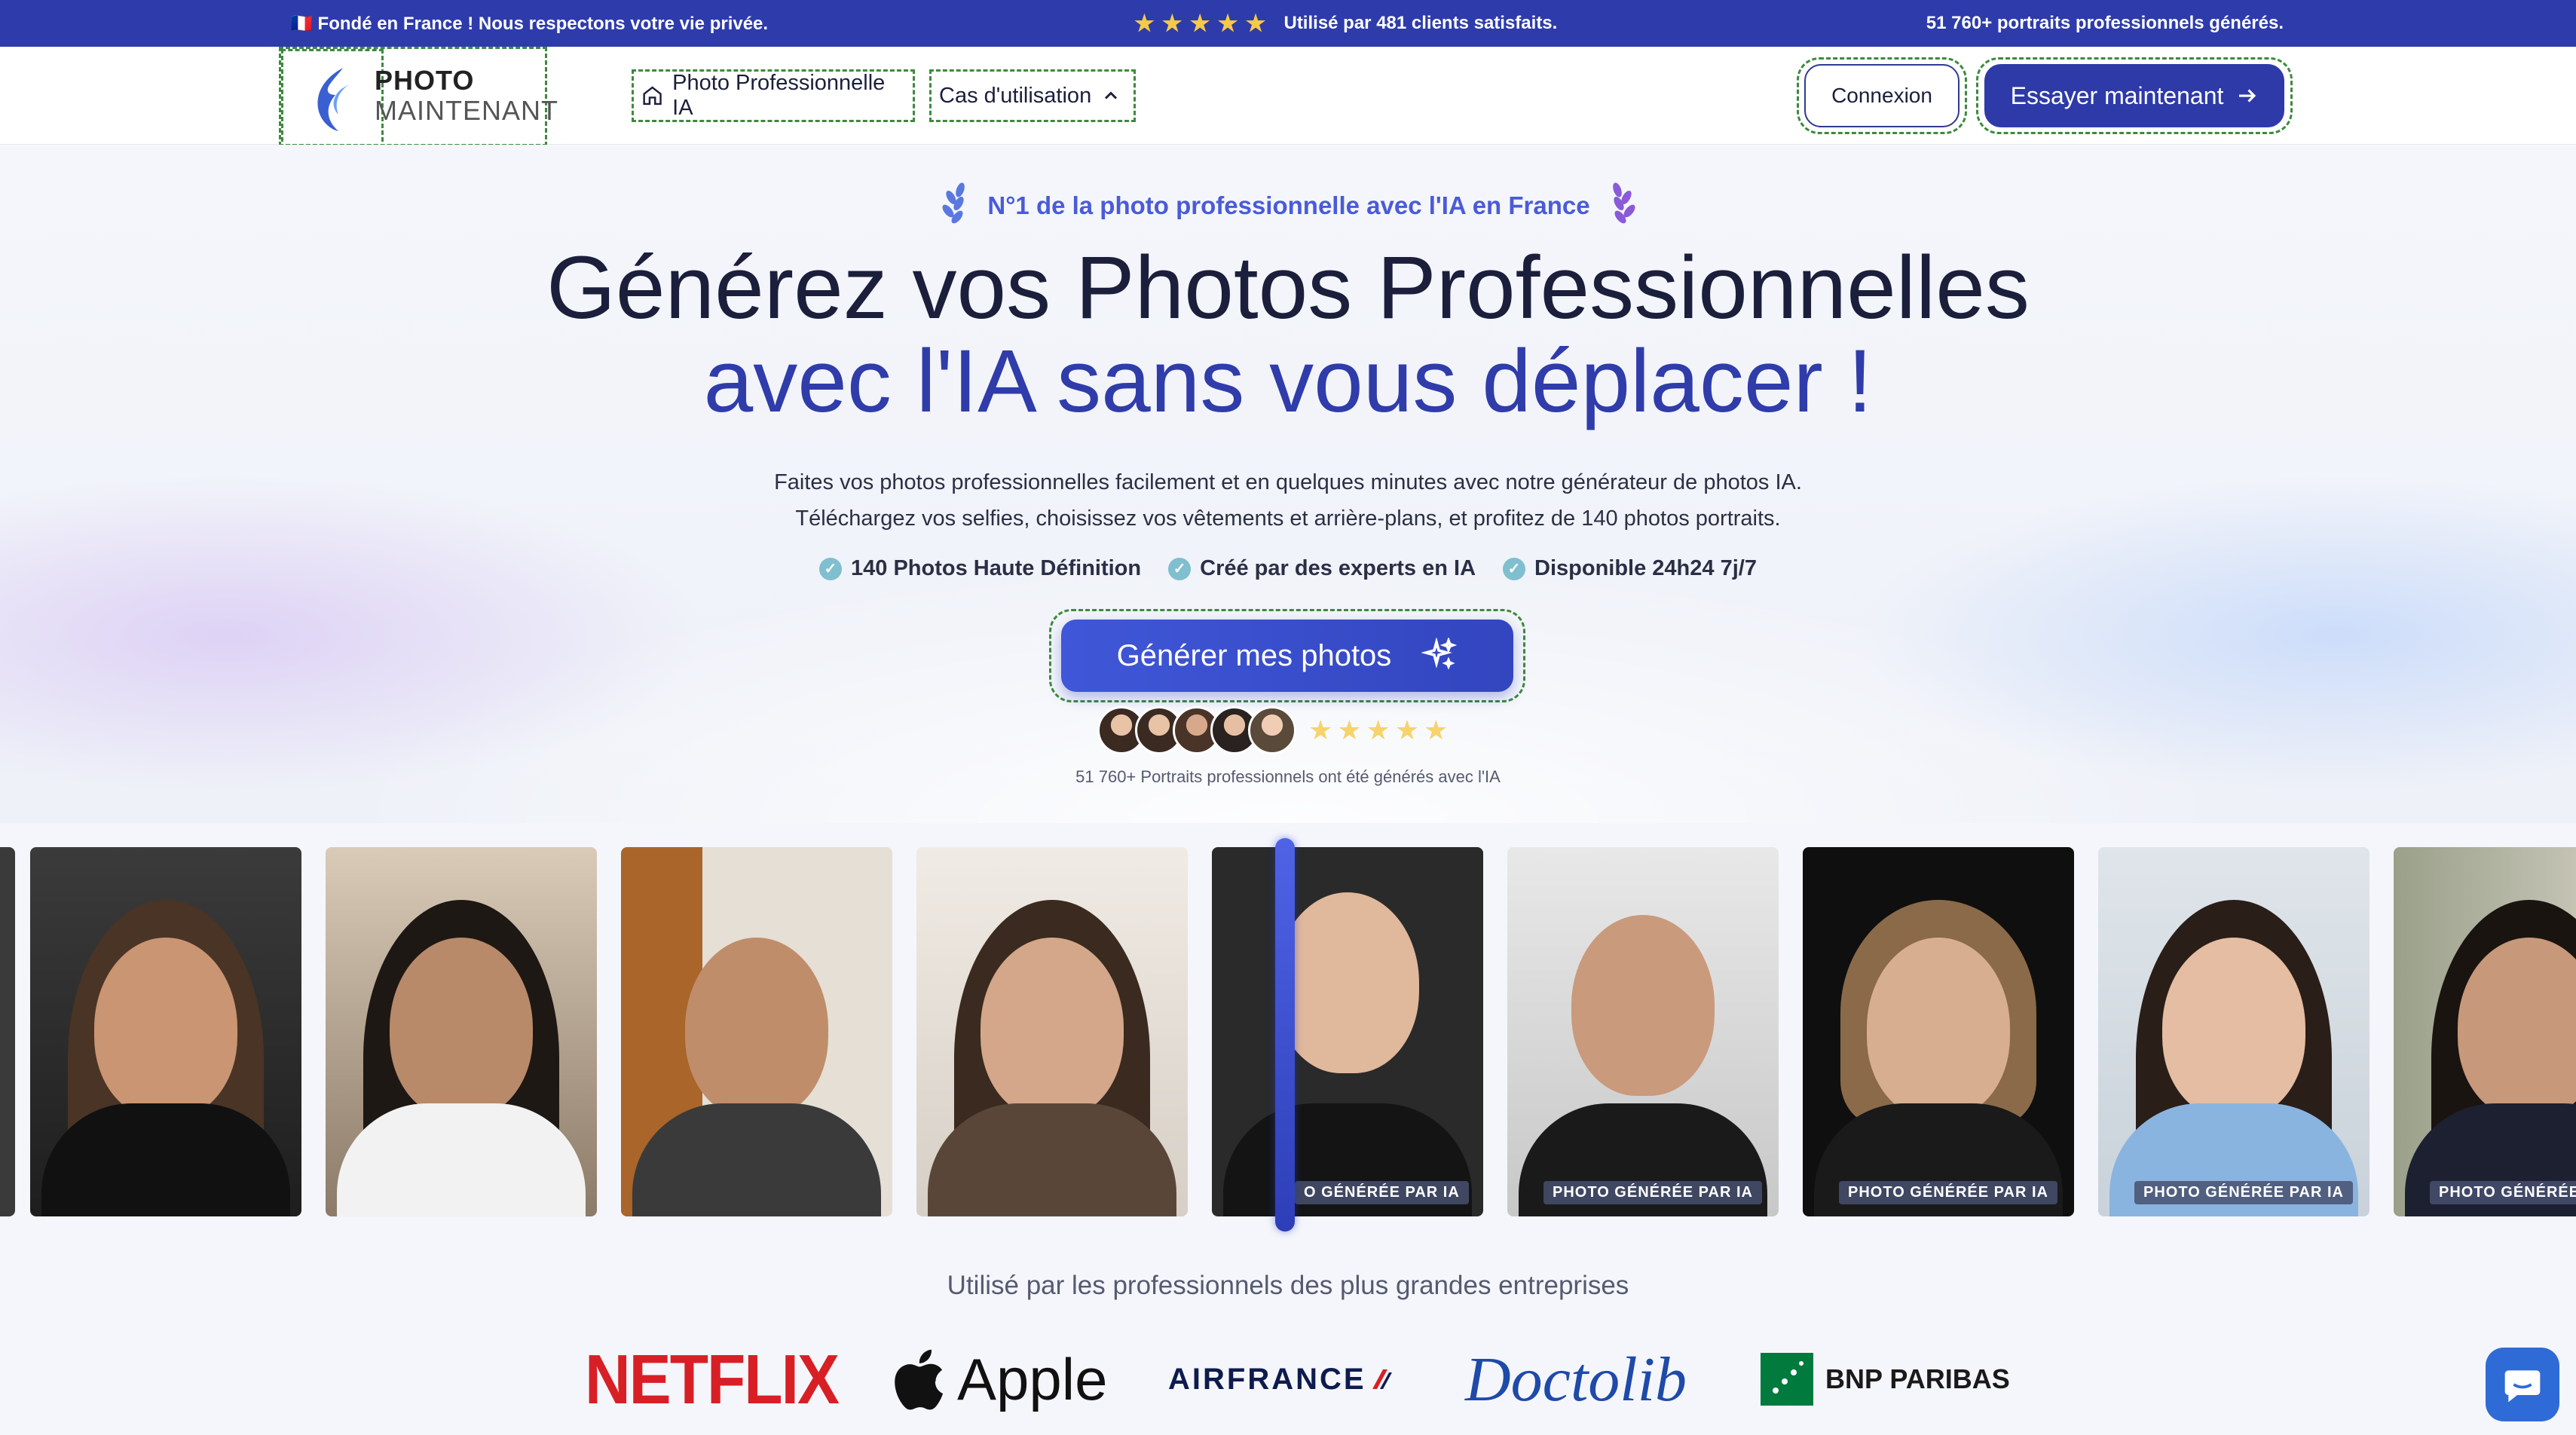 The image size is (2576, 1435). I want to click on hero-title-line1: Générez vos Photos Professionnelles, so click(1288, 288).